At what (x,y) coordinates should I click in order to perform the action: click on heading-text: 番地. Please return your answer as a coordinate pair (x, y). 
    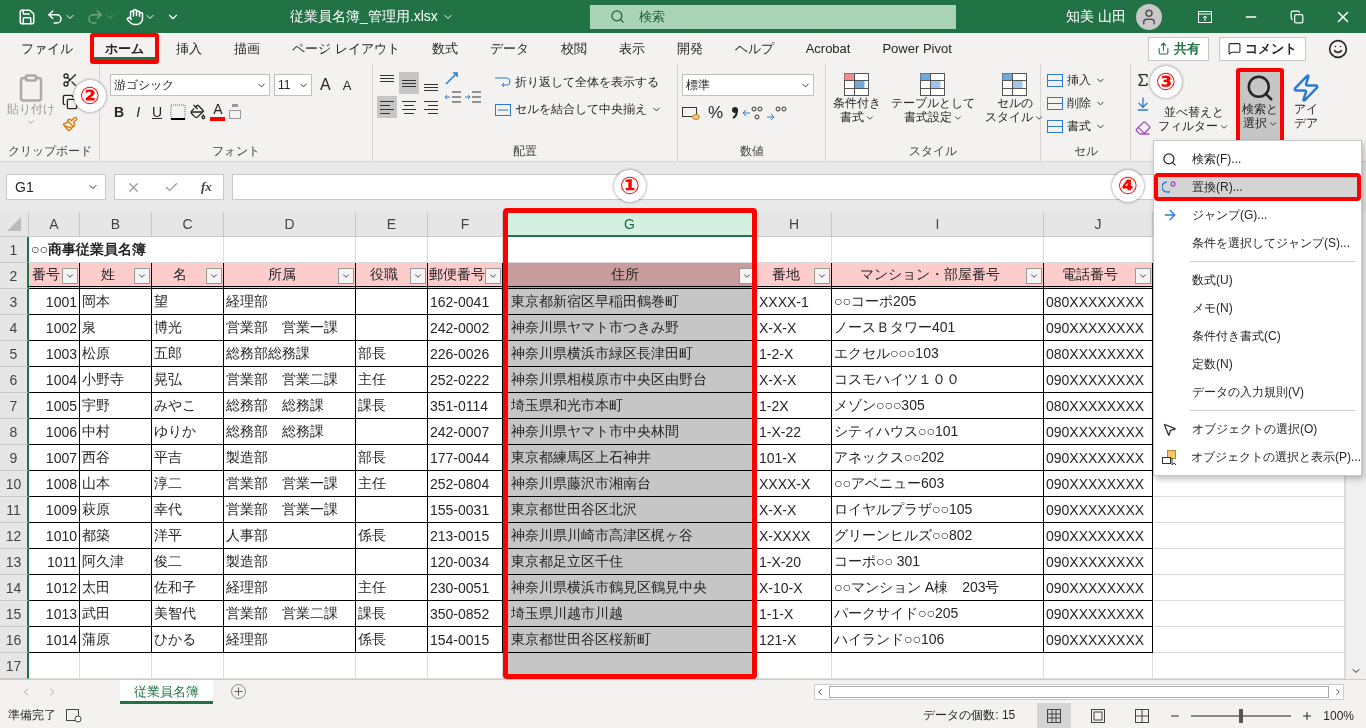
    Looking at the image, I should click on (786, 274).